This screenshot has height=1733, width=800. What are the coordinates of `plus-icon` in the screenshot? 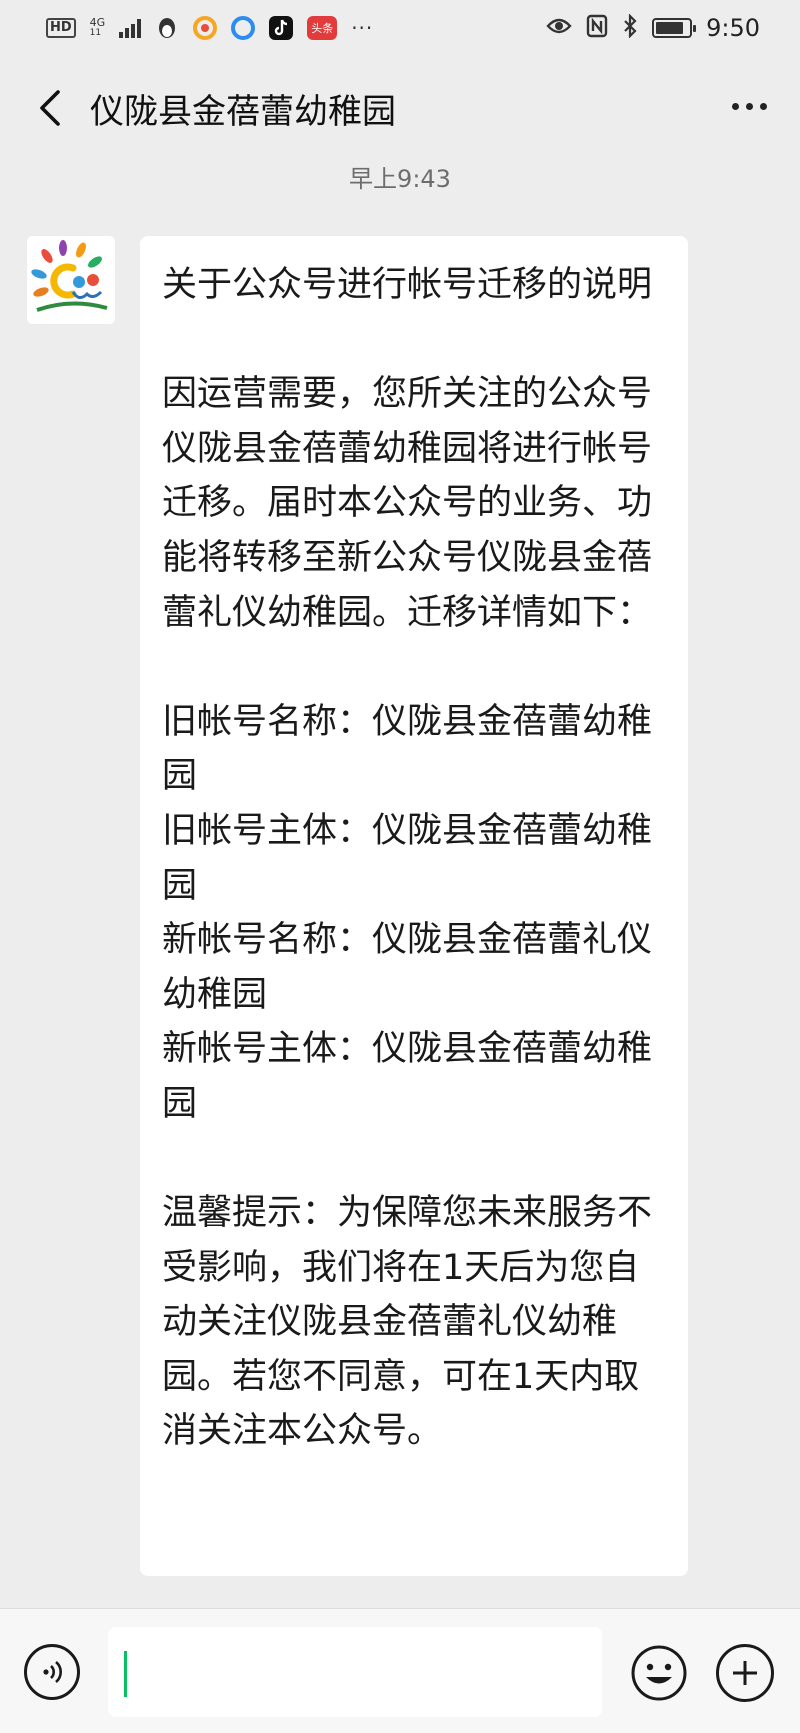 It's located at (745, 1673).